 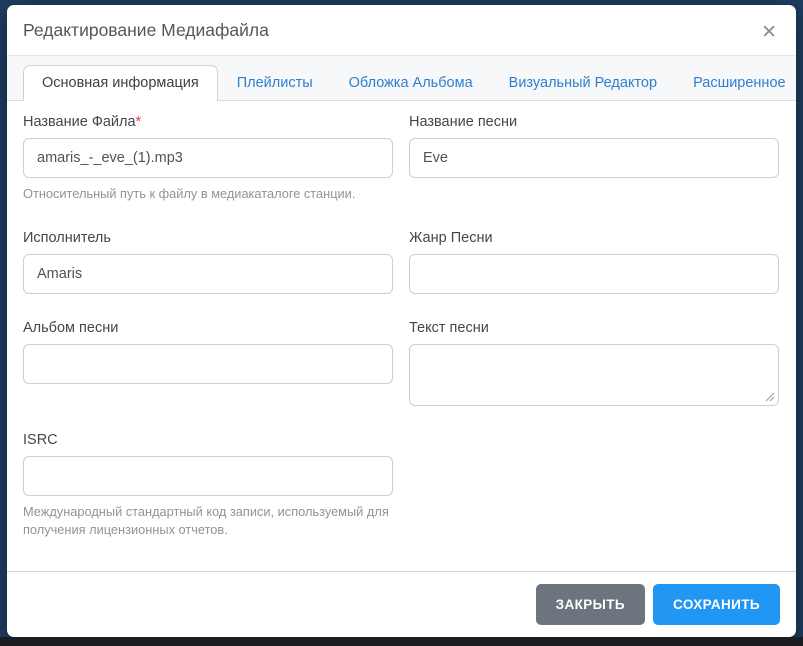 I want to click on resize-handle-icon, so click(x=770, y=397).